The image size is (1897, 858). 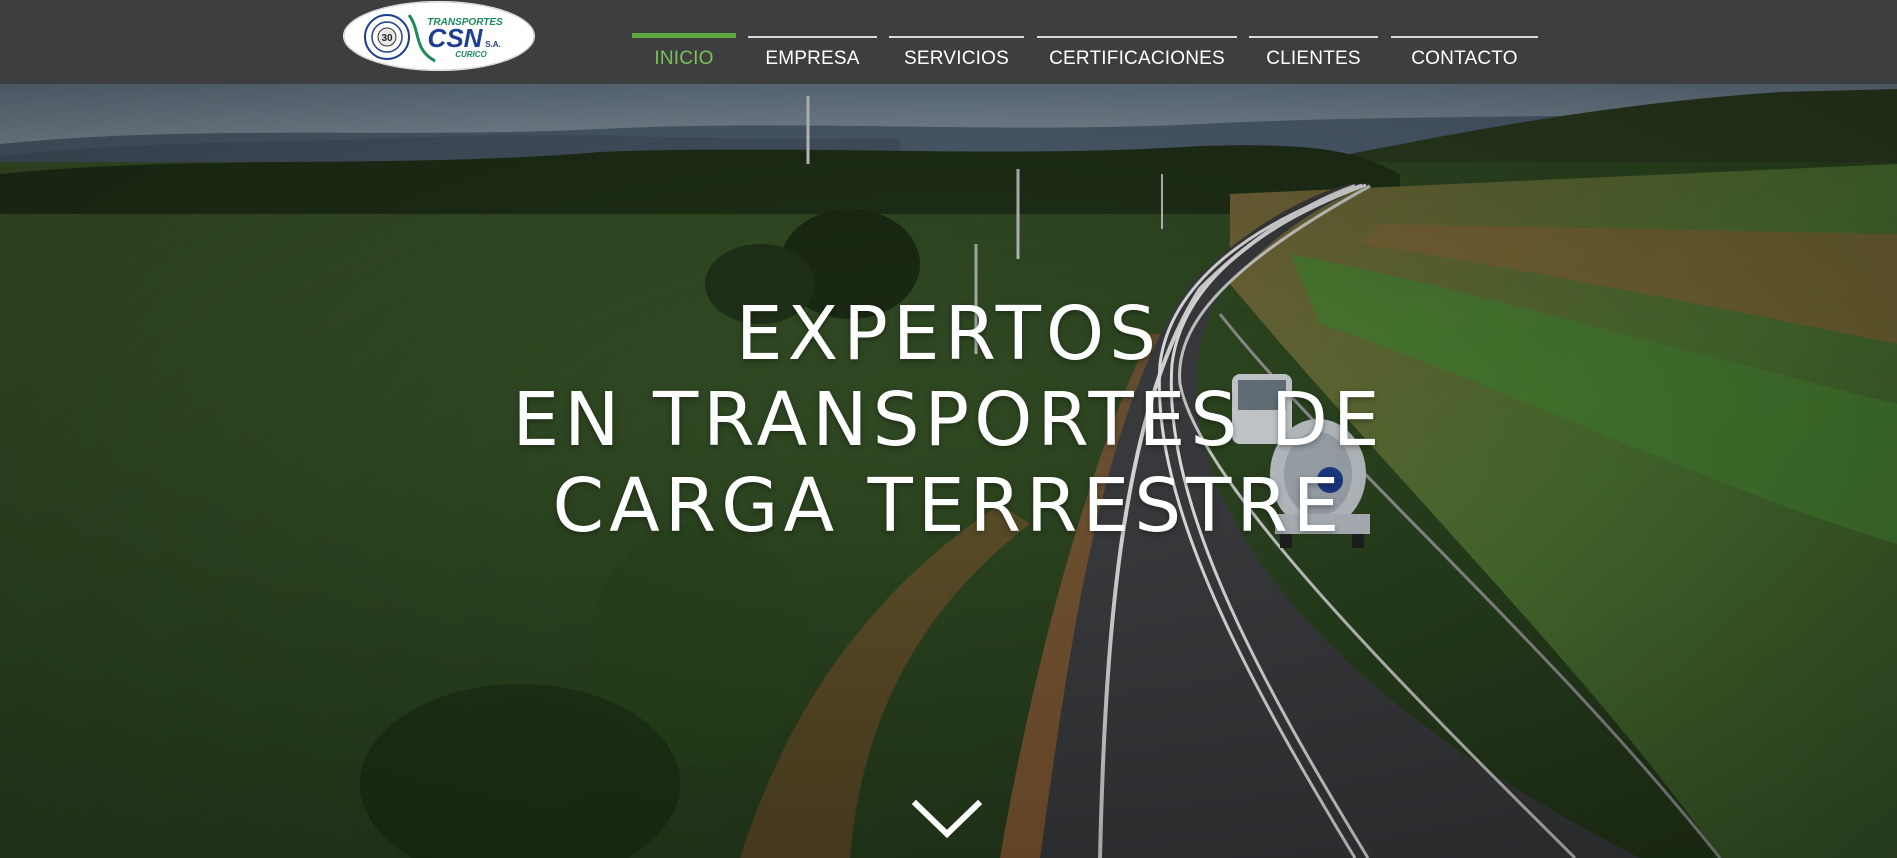 What do you see at coordinates (1464, 53) in the screenshot?
I see `nav-item-contacto: CONTACTO` at bounding box center [1464, 53].